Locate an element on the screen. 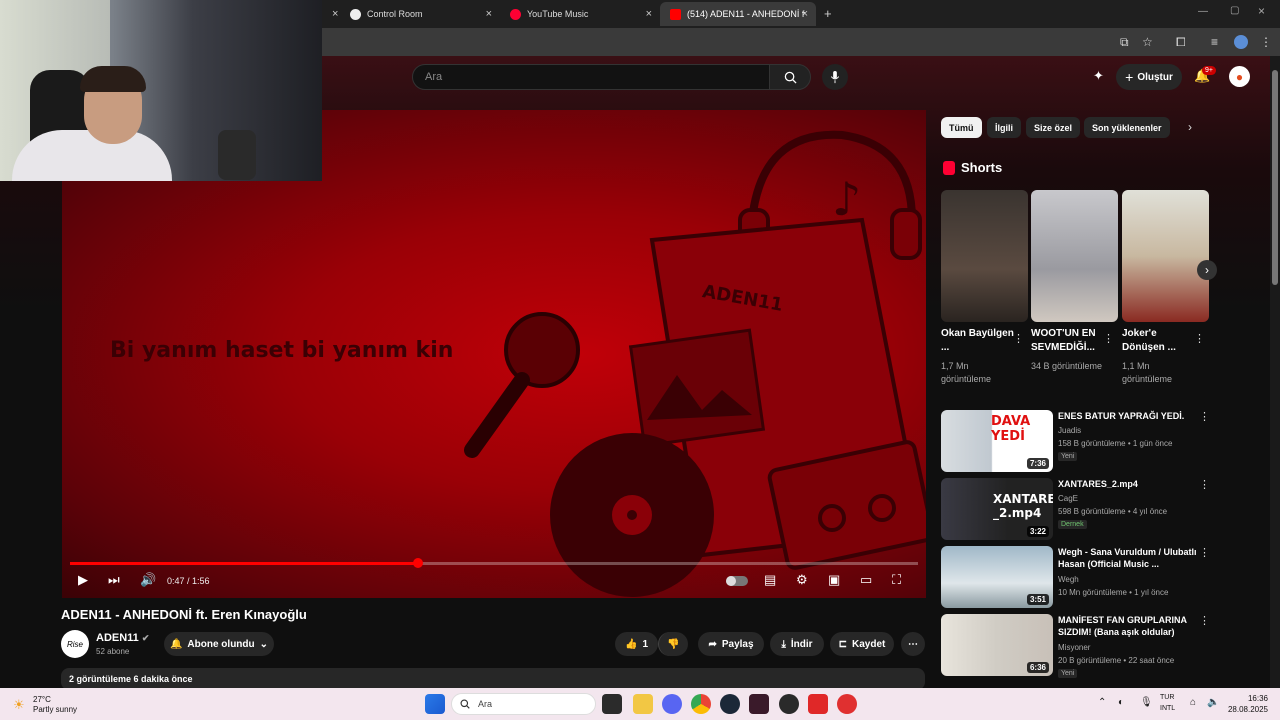 The image size is (1280, 720). new-tab-button: + is located at coordinates (828, 13).